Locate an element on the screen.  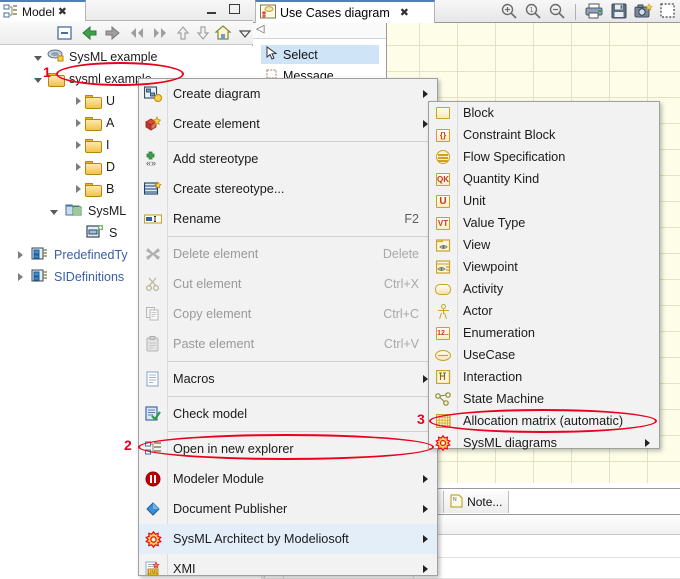
forward-arrow-icon is located at coordinates (113, 33).